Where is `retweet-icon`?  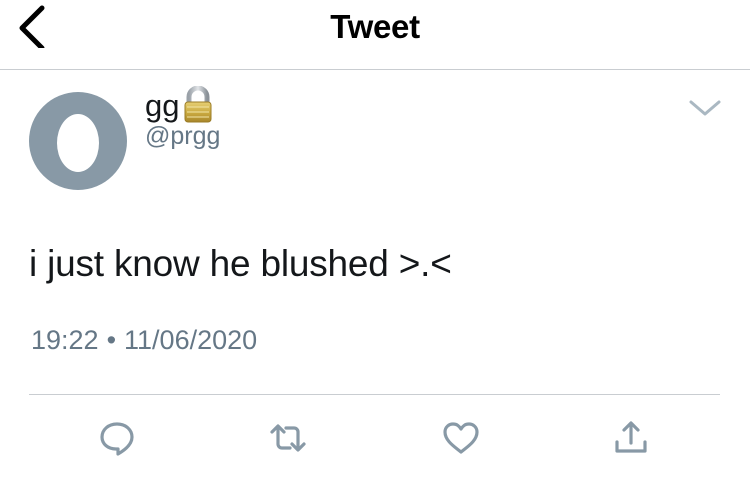
retweet-icon is located at coordinates (288, 438).